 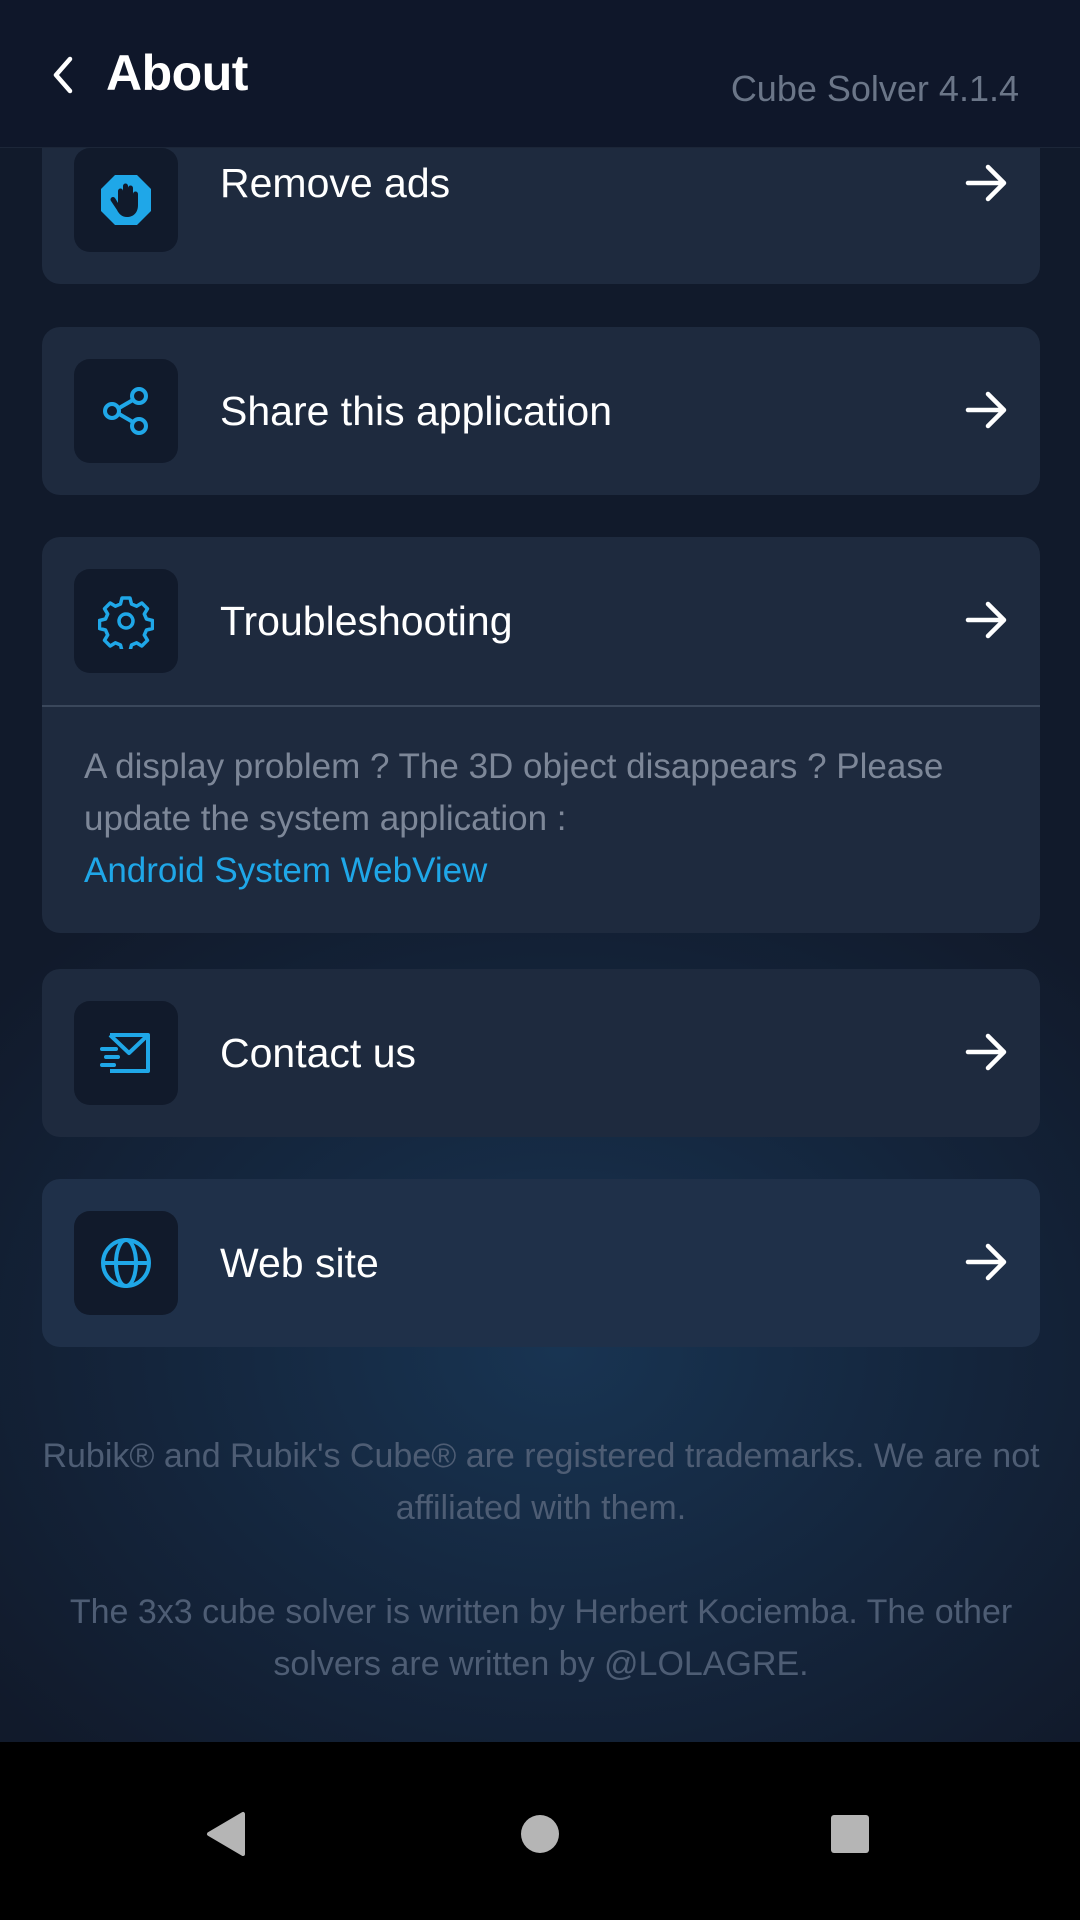 I want to click on triangle-back-icon, so click(x=226, y=1834).